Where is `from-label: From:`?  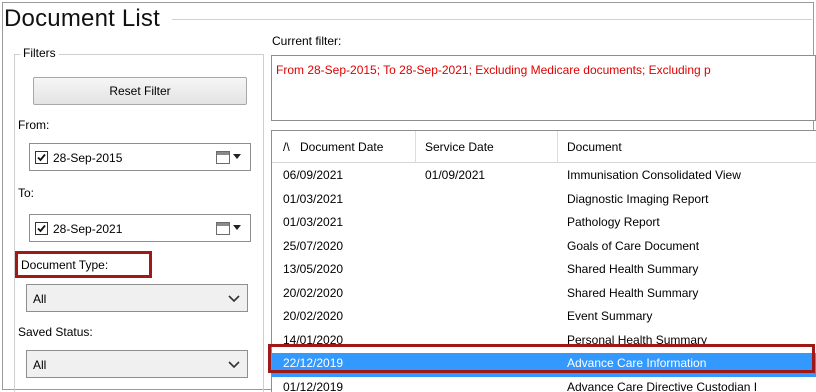
from-label: From: is located at coordinates (34, 125).